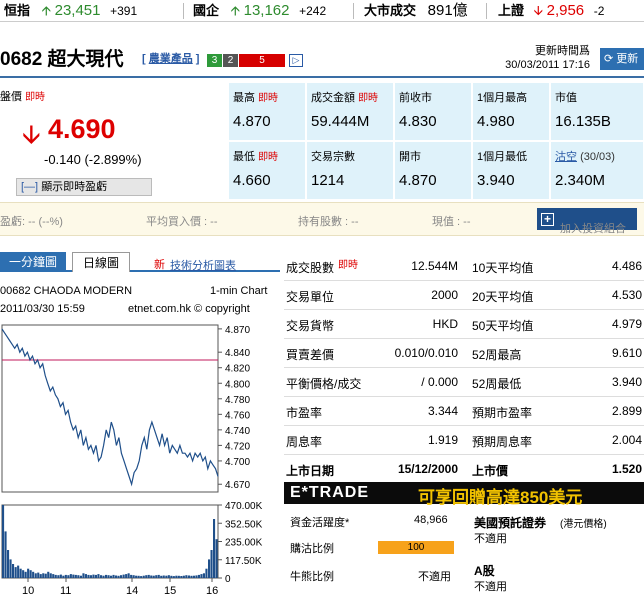 The width and height of the screenshot is (644, 598). Describe the element at coordinates (101, 262) in the screenshot. I see `tab-daily: 日線圖` at that location.